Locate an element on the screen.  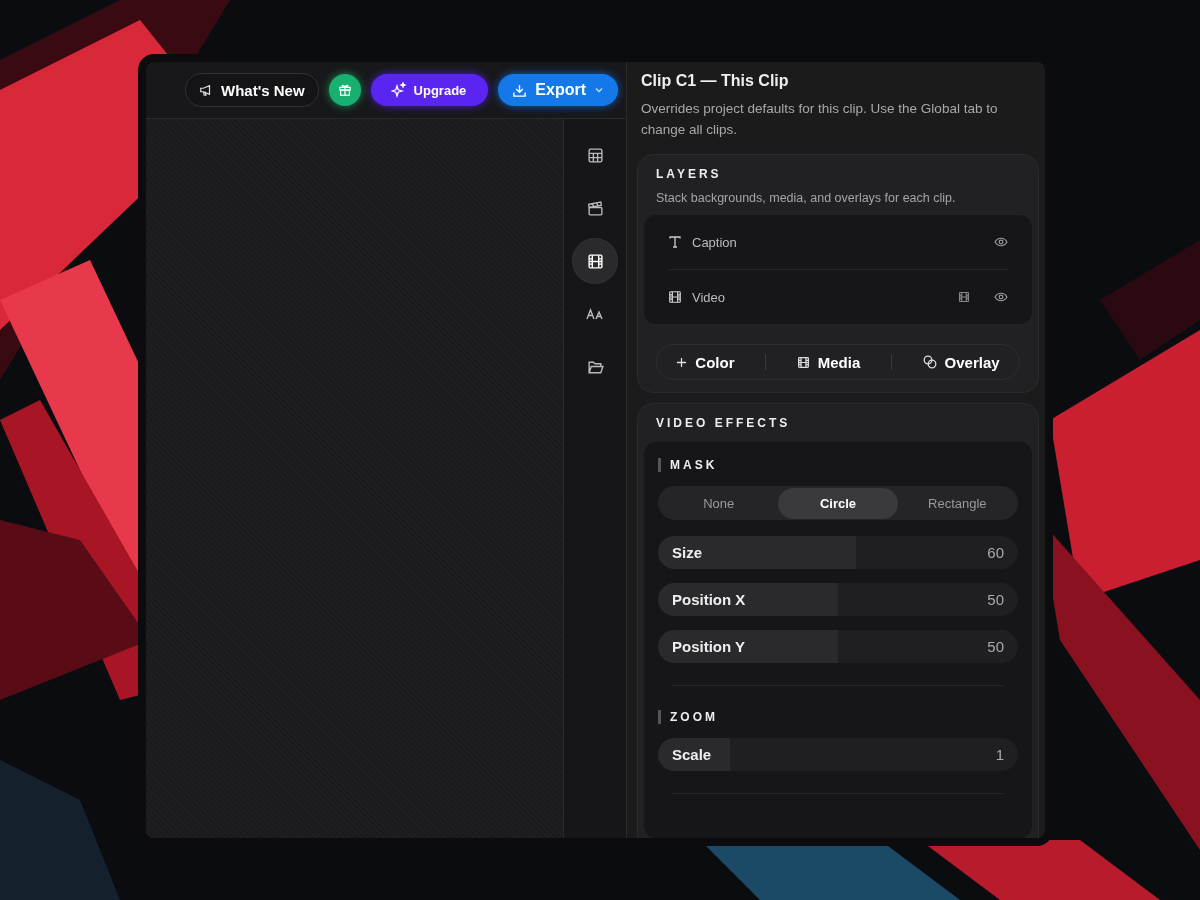
slider-label: Size is located at coordinates (687, 552).